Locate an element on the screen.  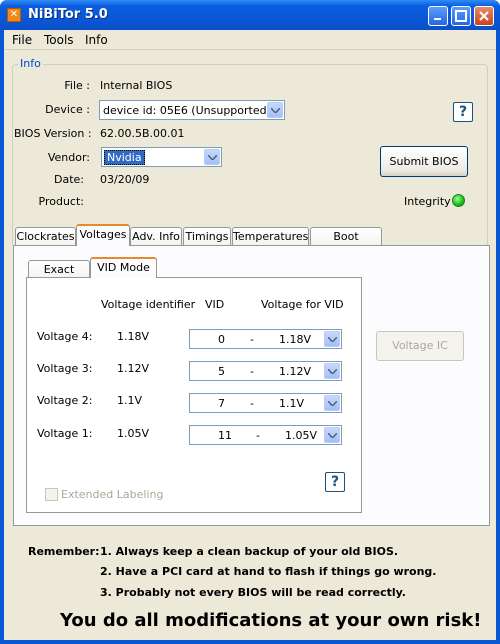
remember-label: Remember: is located at coordinates (64, 551).